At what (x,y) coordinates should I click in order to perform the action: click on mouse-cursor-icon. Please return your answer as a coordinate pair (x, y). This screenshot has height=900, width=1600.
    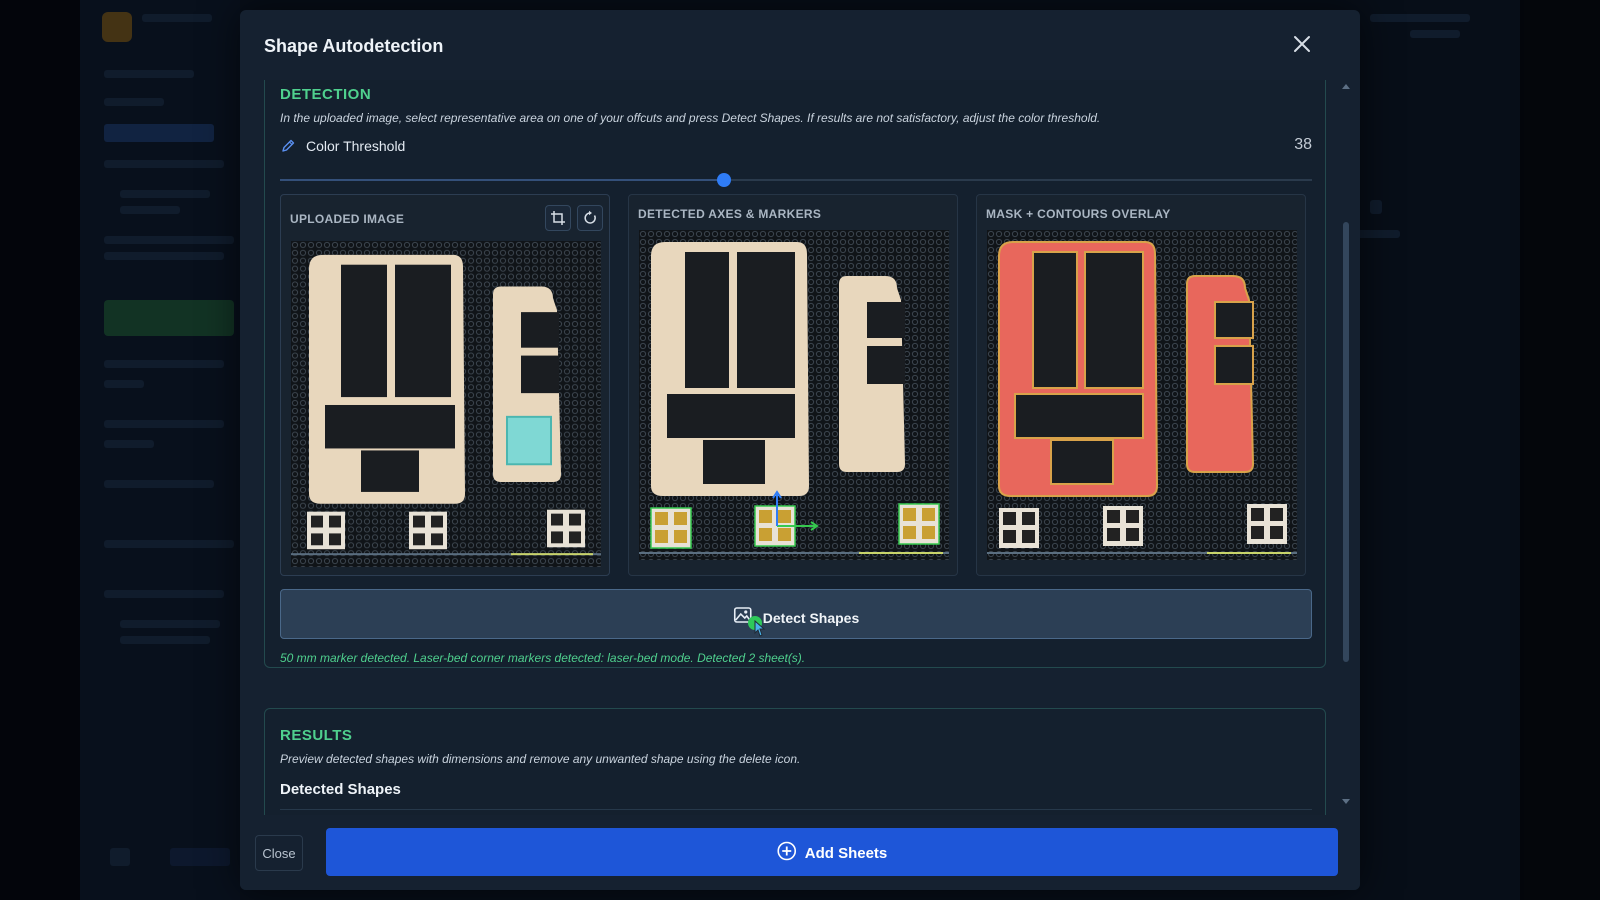
    Looking at the image, I should click on (757, 626).